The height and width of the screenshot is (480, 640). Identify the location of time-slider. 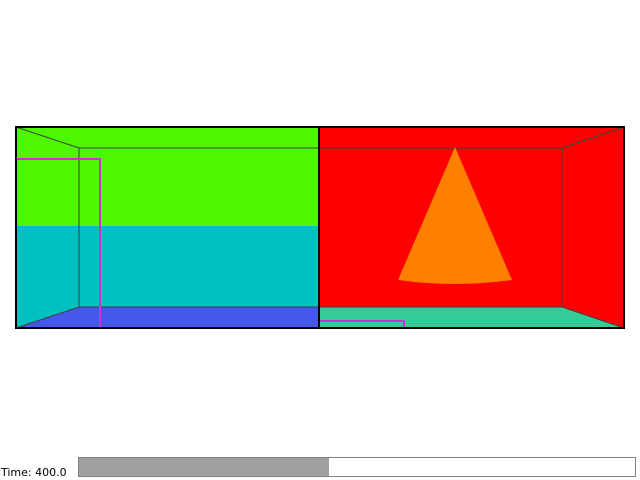
(357, 467).